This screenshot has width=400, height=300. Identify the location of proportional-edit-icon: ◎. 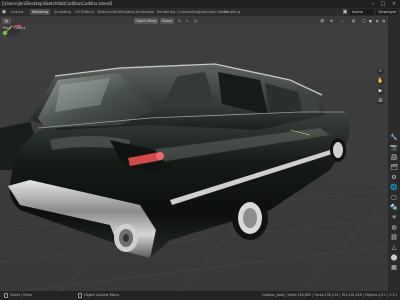
(195, 21).